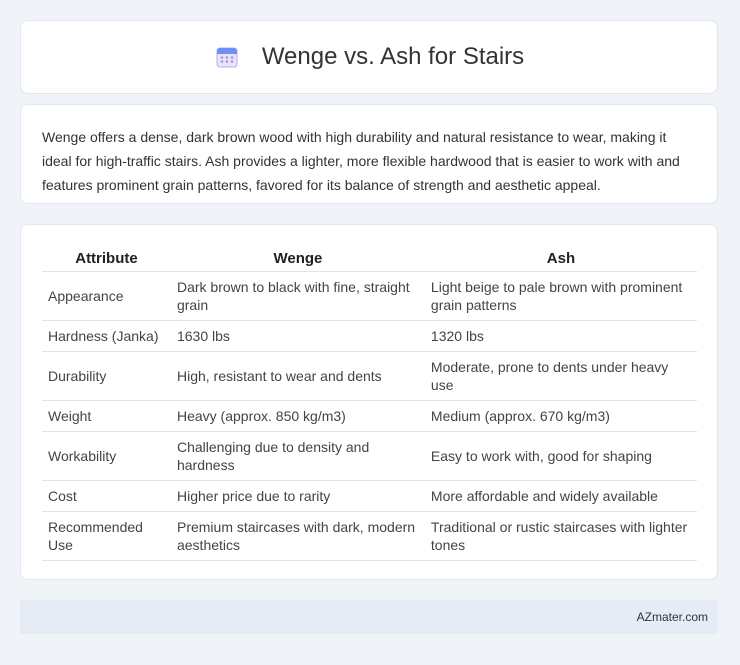 The height and width of the screenshot is (665, 740). I want to click on table-header-row: Attribute Wenge Ash, so click(369, 260).